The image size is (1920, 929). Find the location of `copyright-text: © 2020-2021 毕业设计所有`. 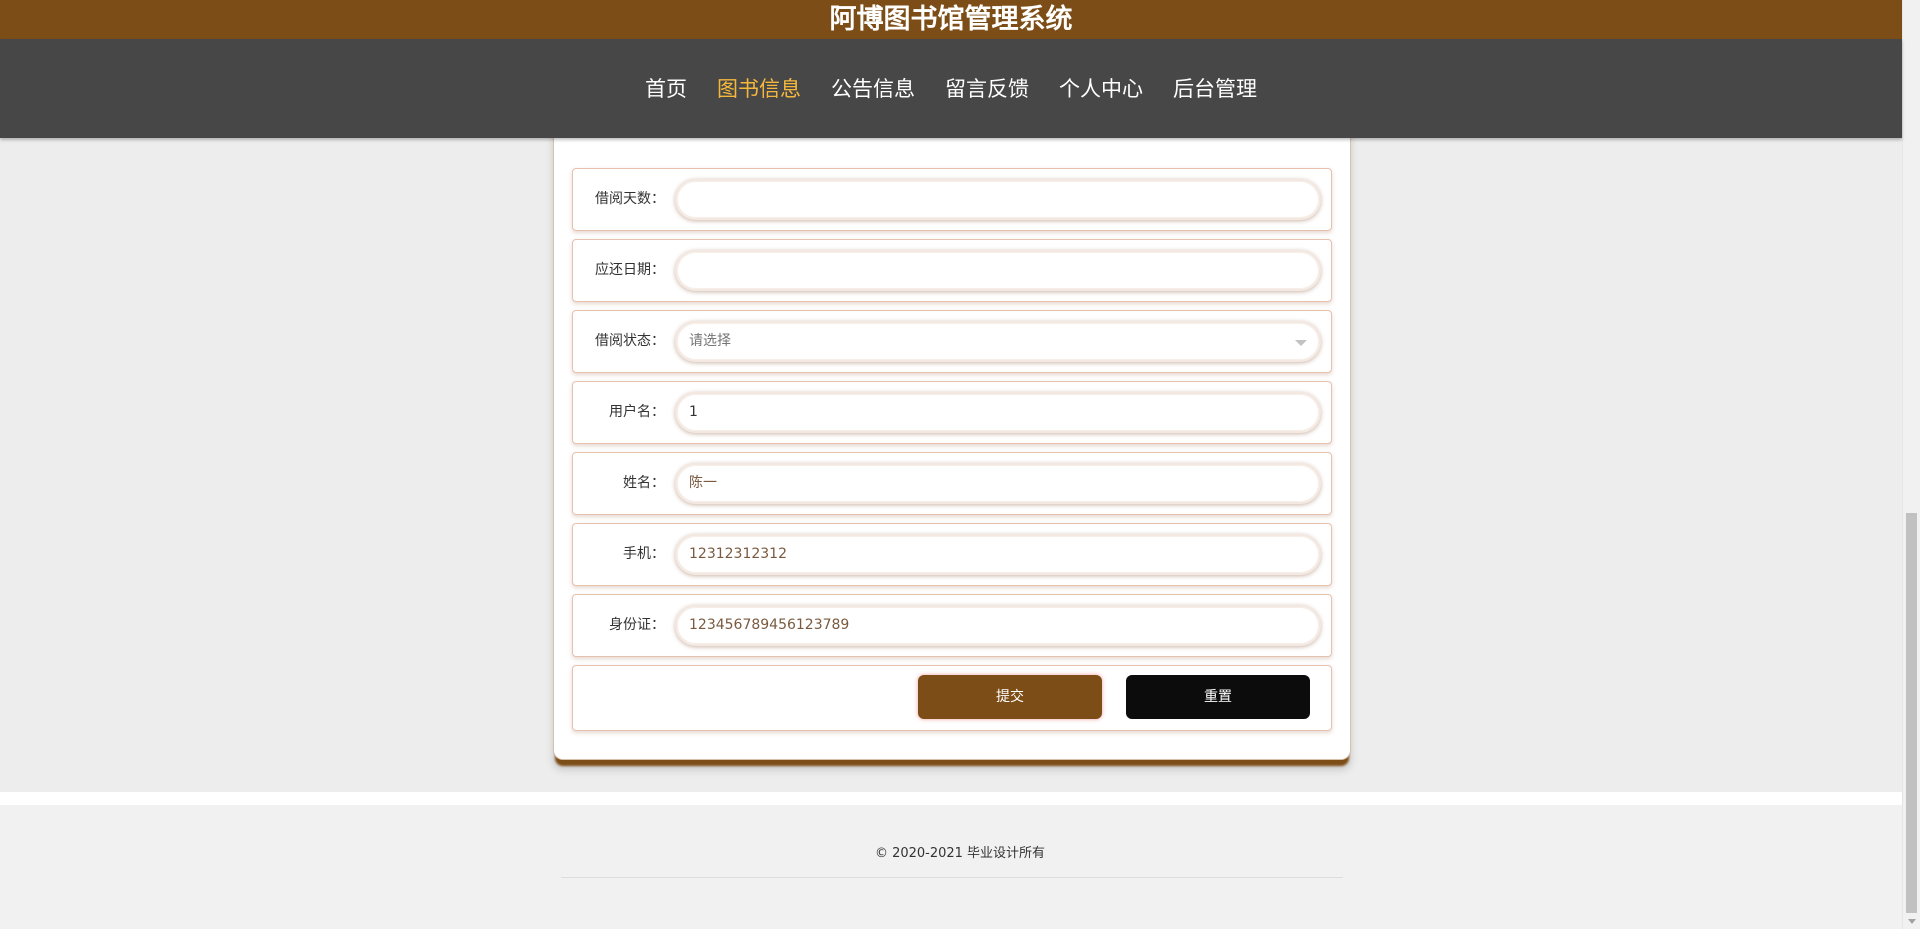

copyright-text: © 2020-2021 毕业设计所有 is located at coordinates (960, 853).